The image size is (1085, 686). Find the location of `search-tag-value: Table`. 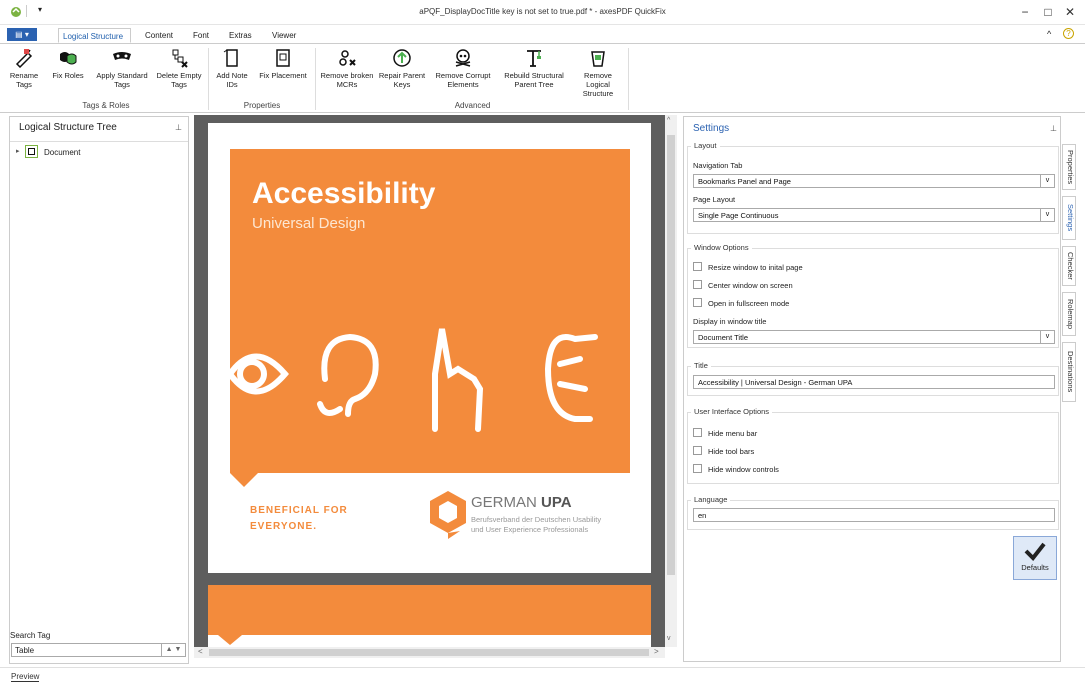

search-tag-value: Table is located at coordinates (25, 650).